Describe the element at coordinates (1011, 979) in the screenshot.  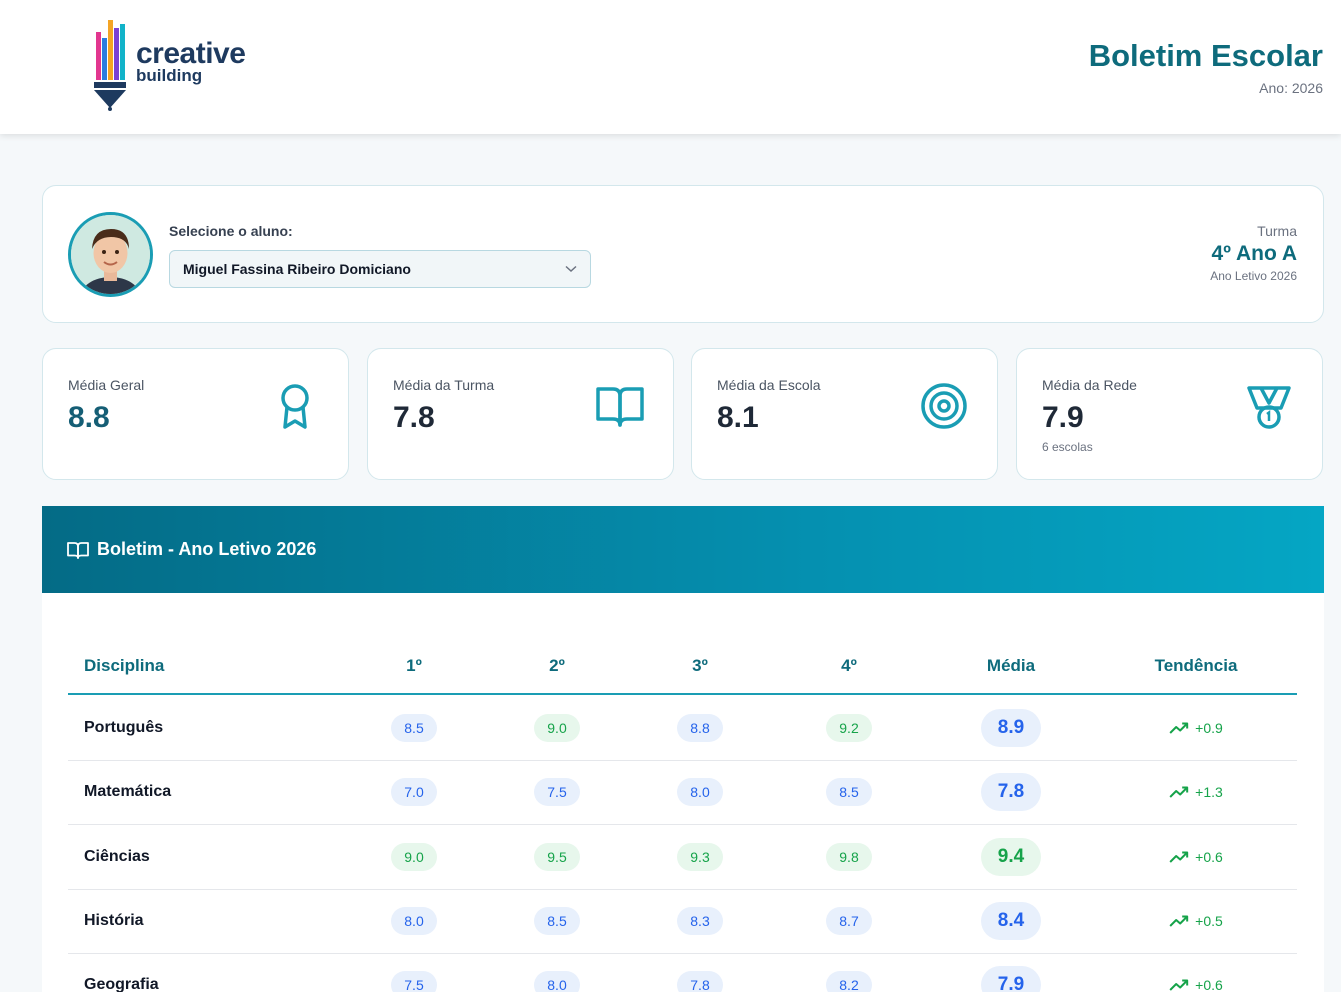
I see `average-pill: 7.9` at that location.